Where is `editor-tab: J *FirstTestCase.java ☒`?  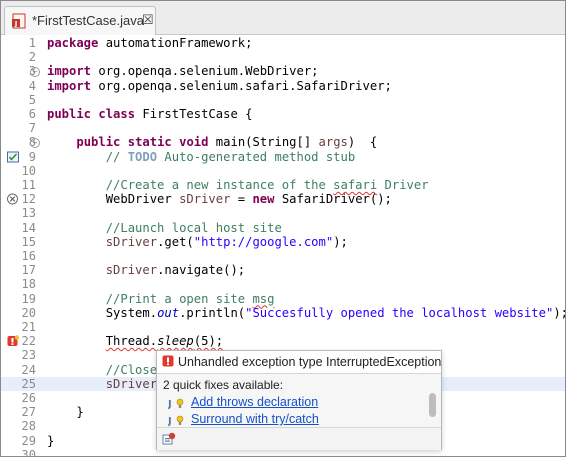
editor-tab: J *FirstTestCase.java ☒ is located at coordinates (80, 20).